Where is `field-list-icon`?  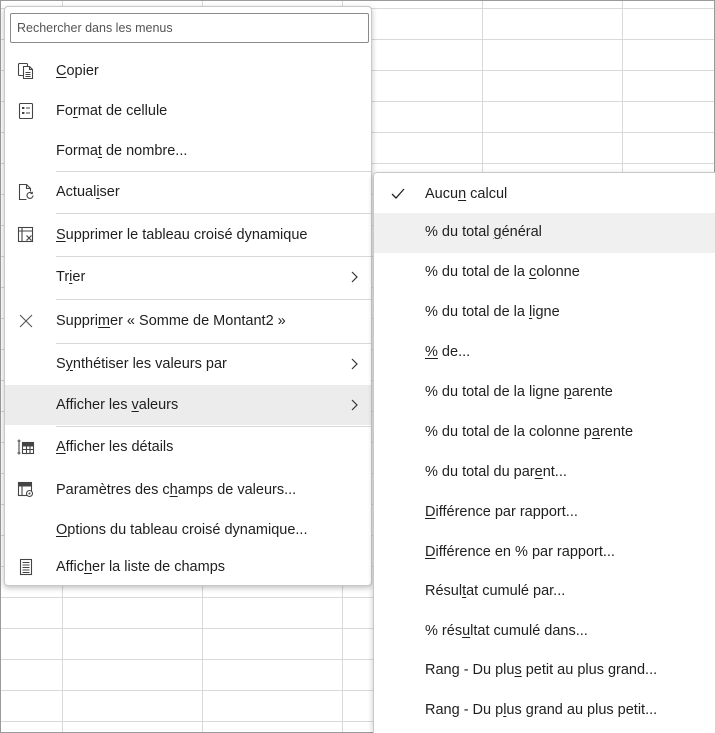
field-list-icon is located at coordinates (26, 567).